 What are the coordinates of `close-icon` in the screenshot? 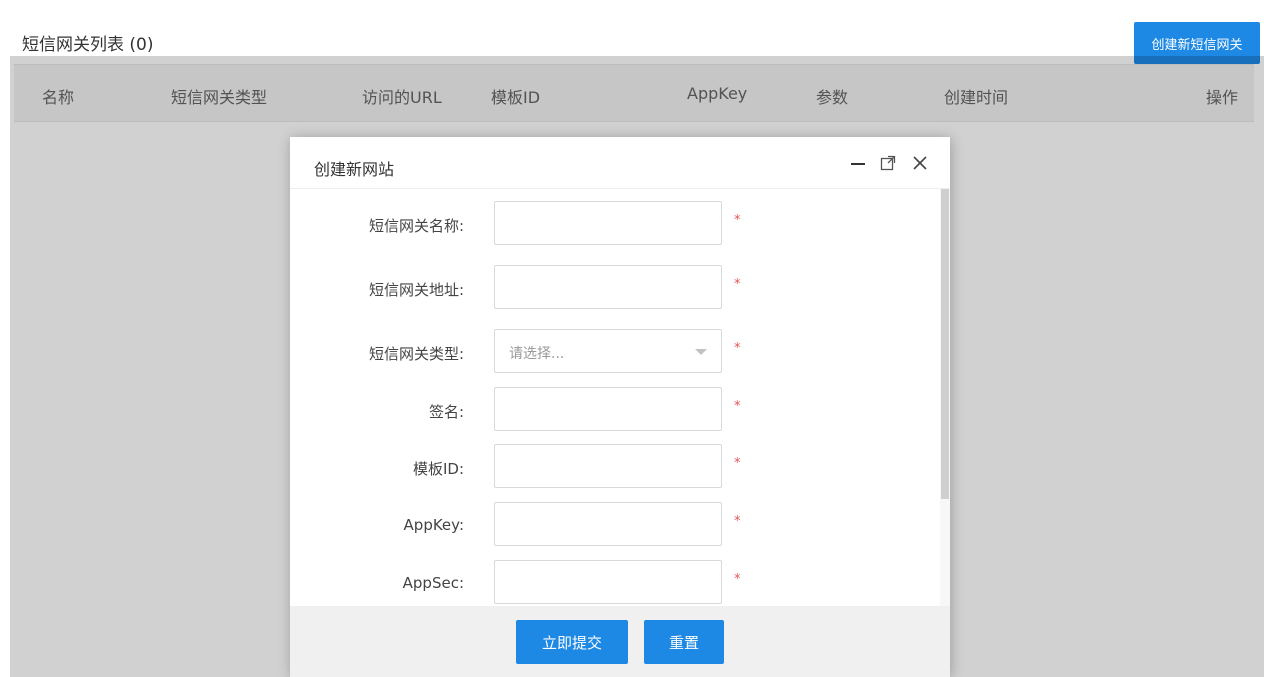 It's located at (920, 163).